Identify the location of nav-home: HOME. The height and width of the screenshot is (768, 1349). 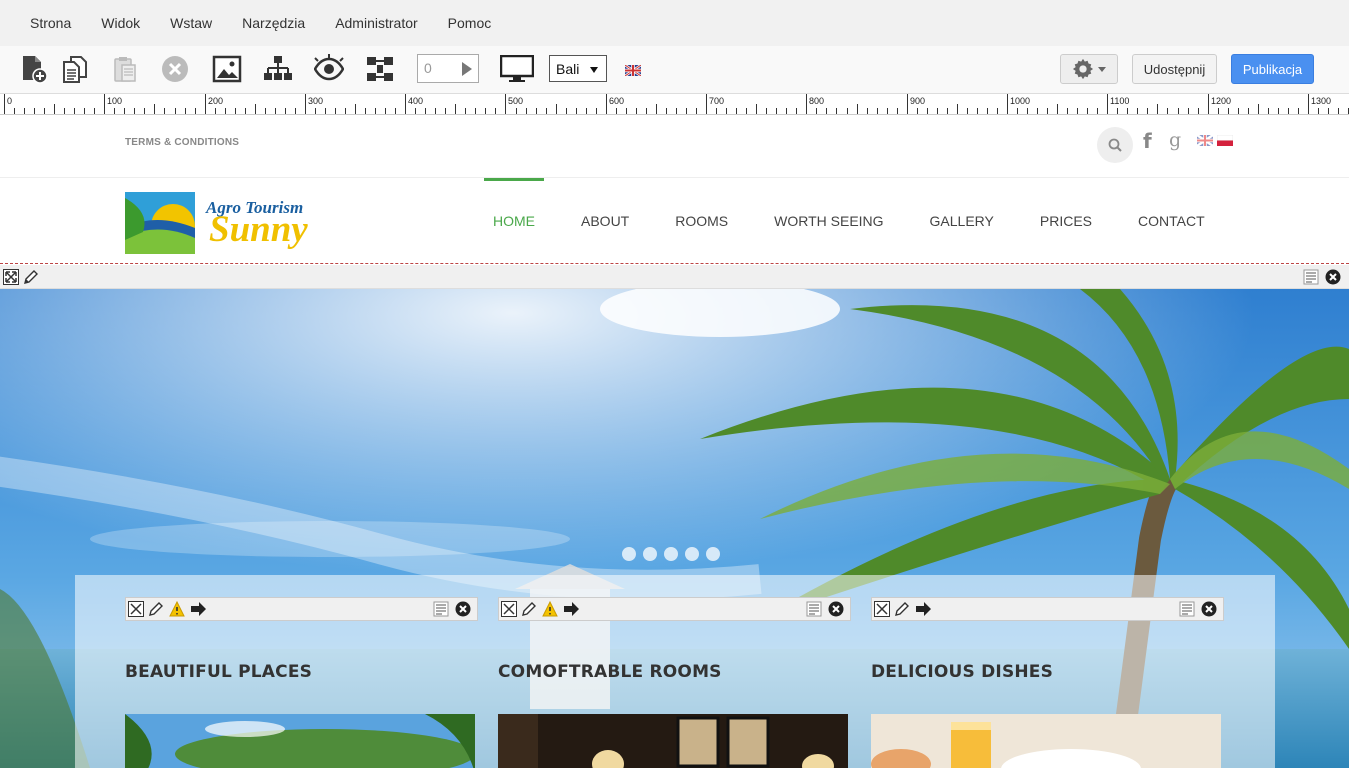
(514, 221).